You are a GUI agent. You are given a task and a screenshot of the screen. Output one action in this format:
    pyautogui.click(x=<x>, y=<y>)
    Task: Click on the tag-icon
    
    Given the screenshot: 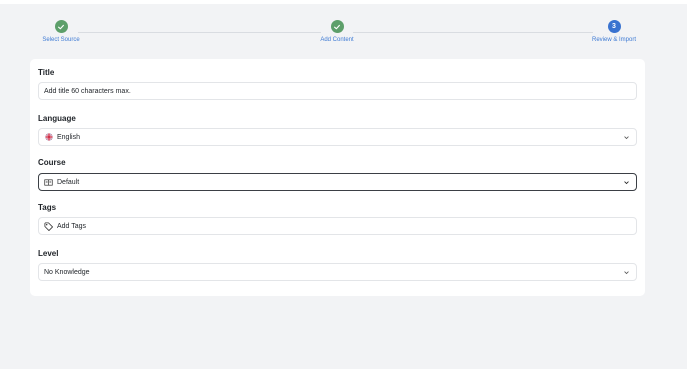 What is the action you would take?
    pyautogui.click(x=48, y=226)
    